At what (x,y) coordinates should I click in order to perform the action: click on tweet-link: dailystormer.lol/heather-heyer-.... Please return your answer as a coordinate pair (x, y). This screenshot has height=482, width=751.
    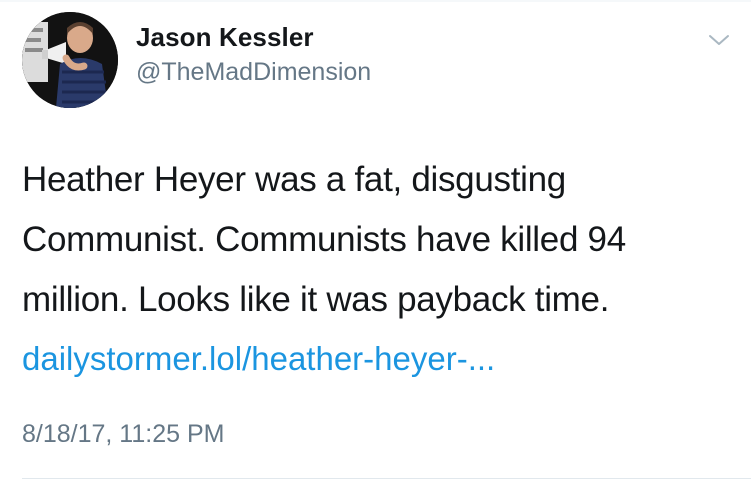
    Looking at the image, I should click on (258, 359).